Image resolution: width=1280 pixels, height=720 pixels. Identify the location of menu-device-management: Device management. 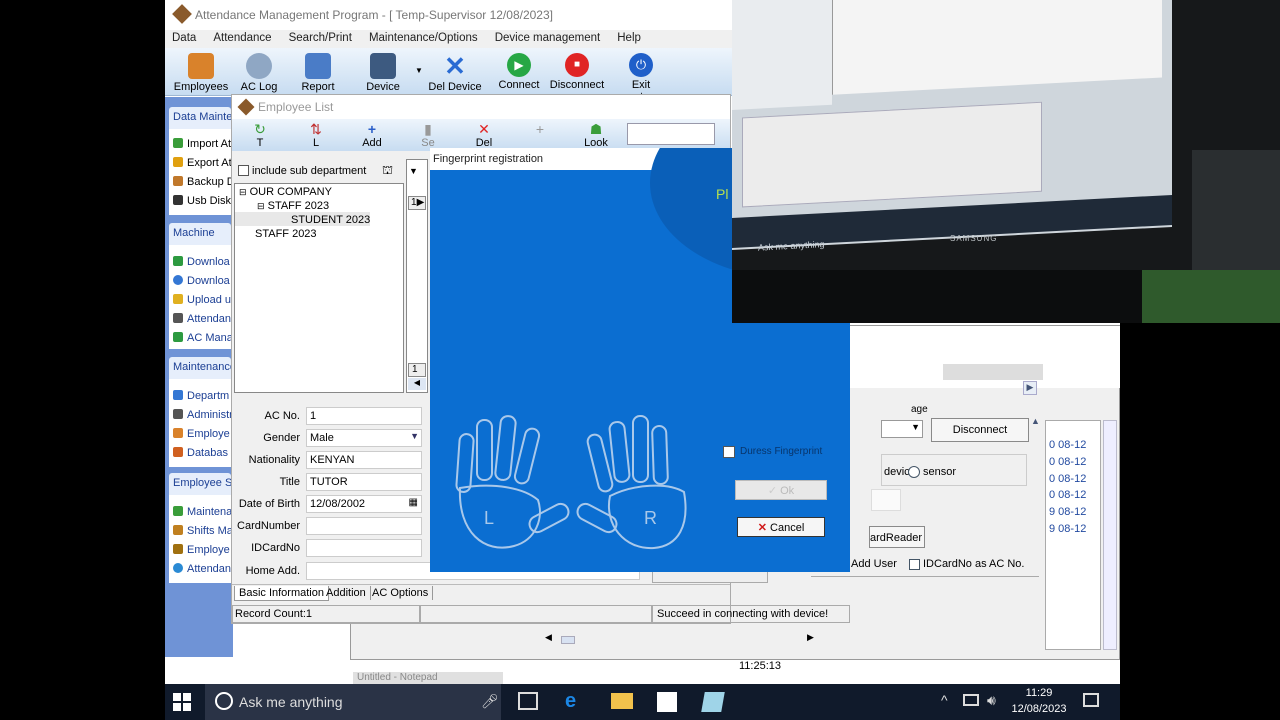
(547, 38).